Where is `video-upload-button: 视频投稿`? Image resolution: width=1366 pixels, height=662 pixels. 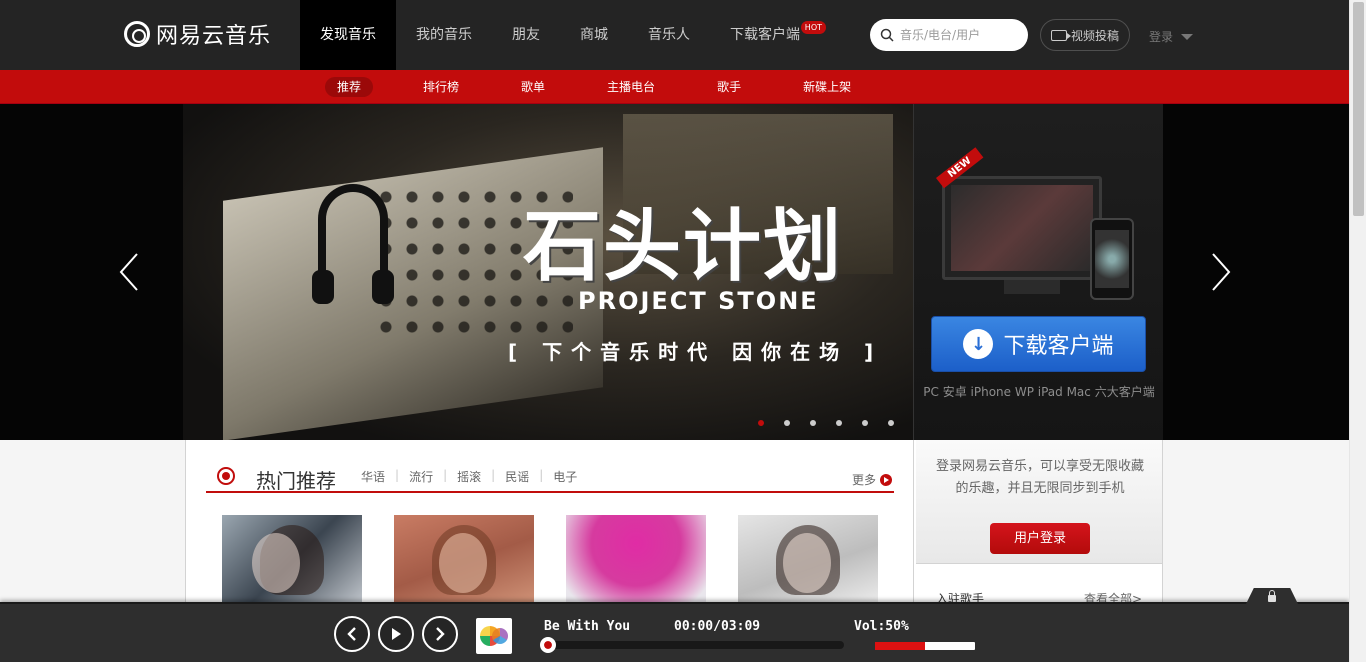
video-upload-button: 视频投稿 is located at coordinates (1085, 35).